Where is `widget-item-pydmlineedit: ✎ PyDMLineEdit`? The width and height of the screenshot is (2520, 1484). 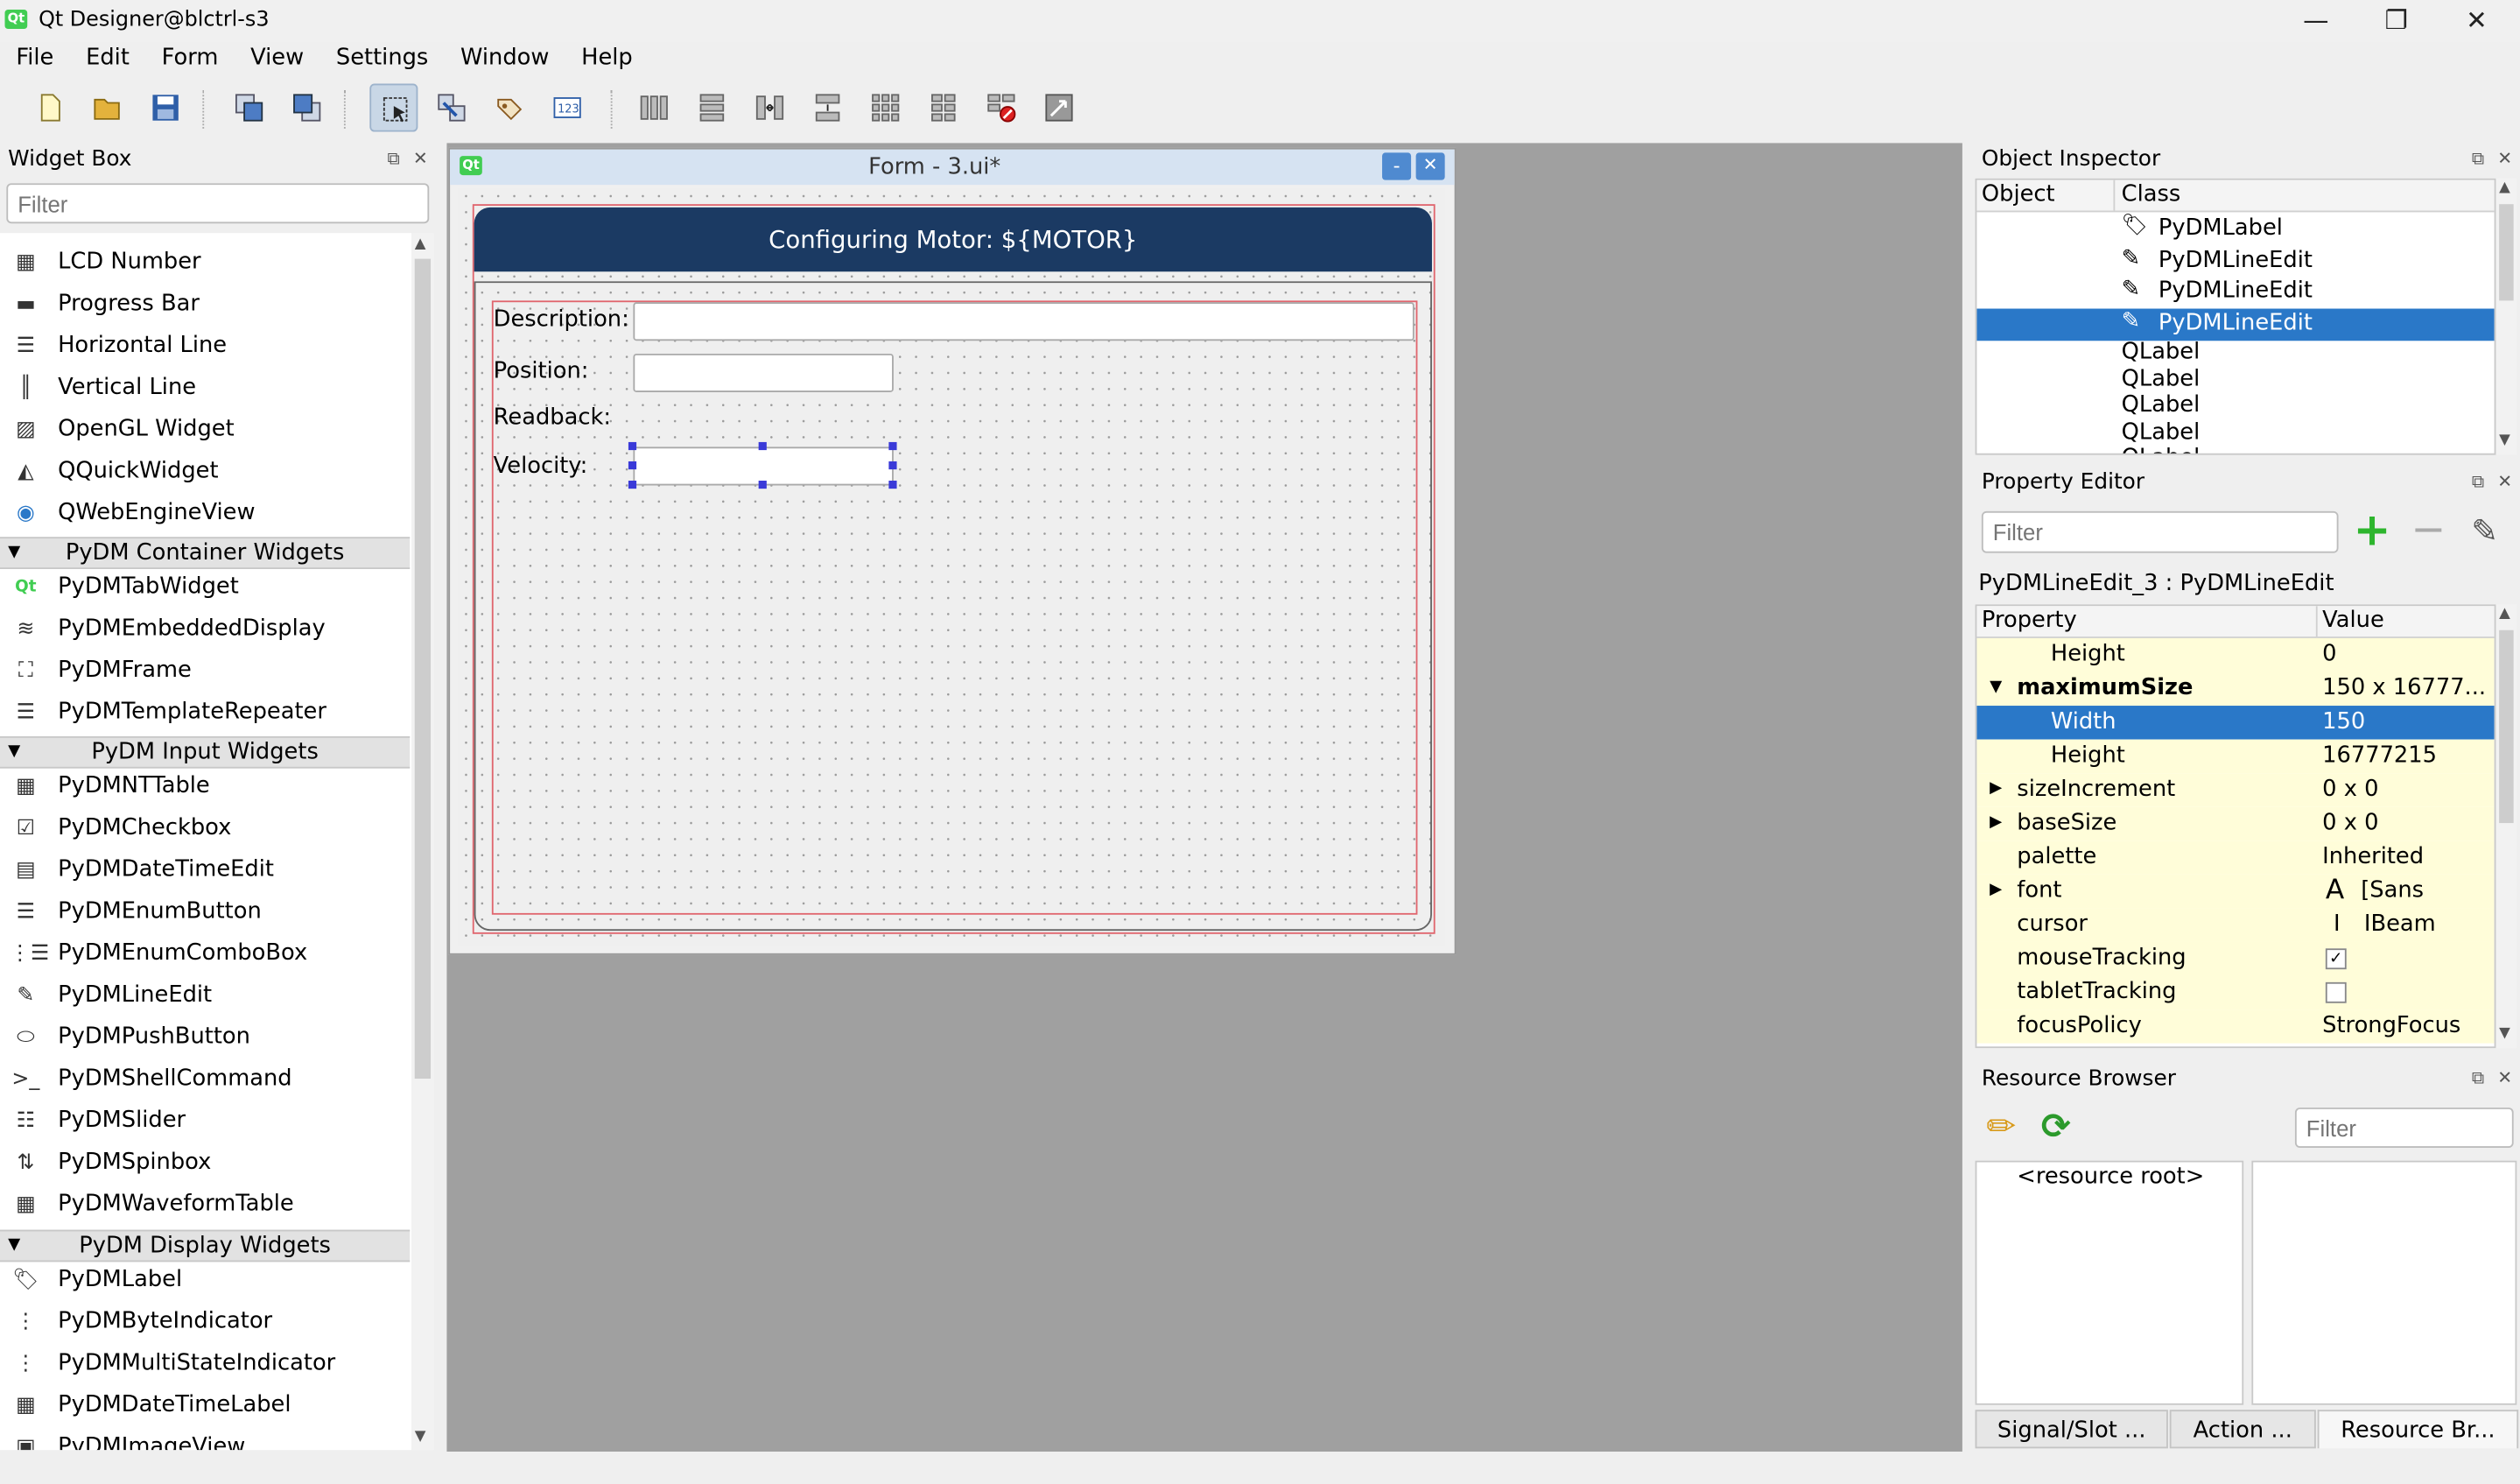
widget-item-pydmlineedit: ✎ PyDMLineEdit is located at coordinates (205, 997).